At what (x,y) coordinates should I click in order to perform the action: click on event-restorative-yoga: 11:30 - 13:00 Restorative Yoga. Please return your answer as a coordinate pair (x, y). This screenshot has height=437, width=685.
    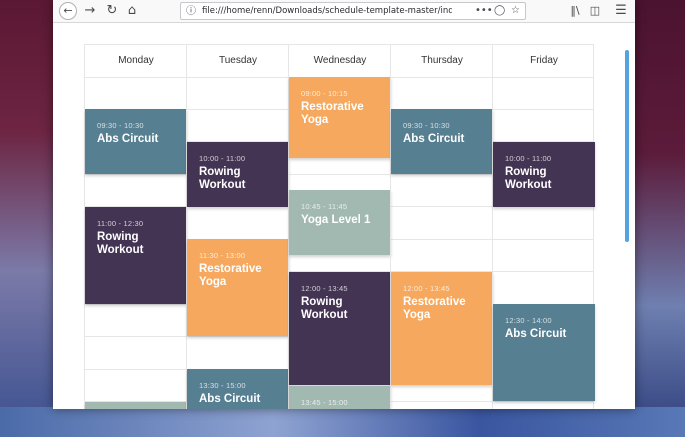
    Looking at the image, I should click on (238, 287).